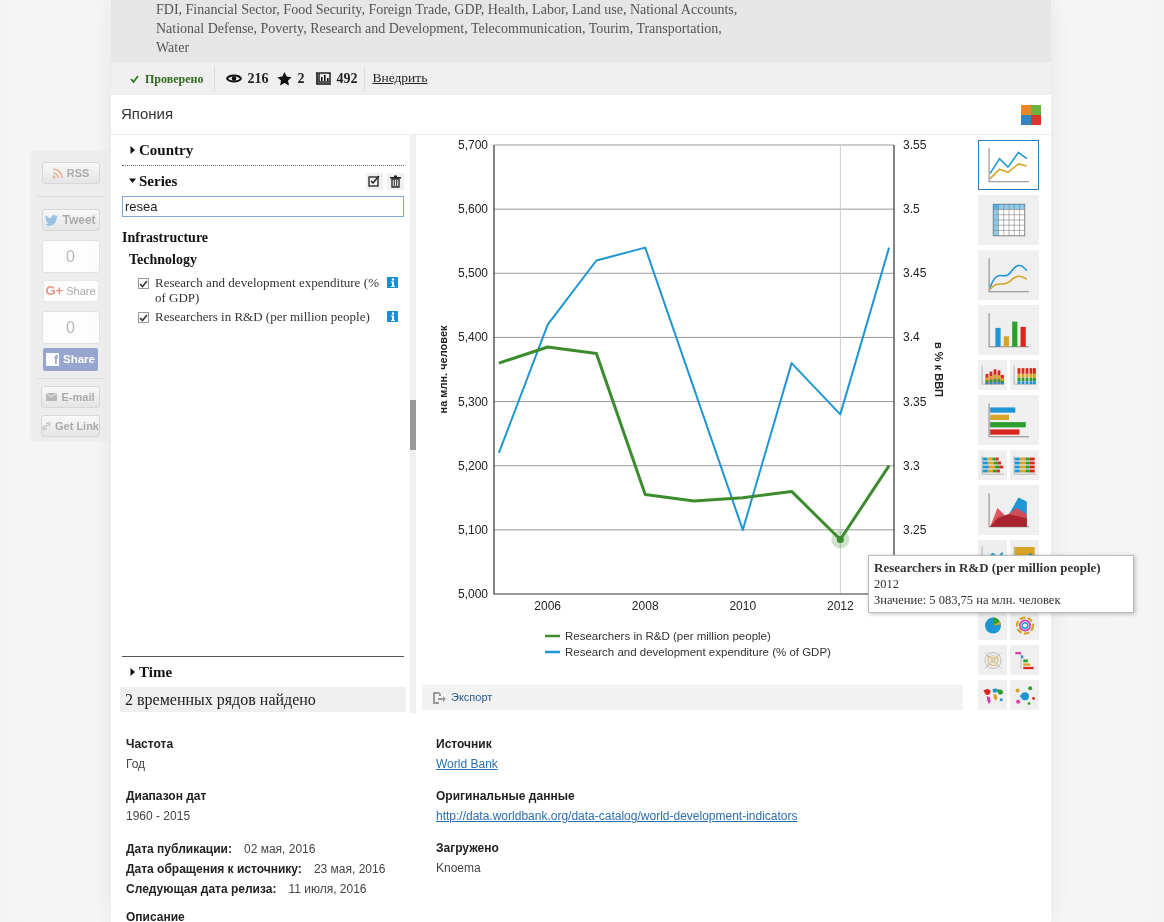  Describe the element at coordinates (915, 145) in the screenshot. I see `y-axis-label: 3.55` at that location.